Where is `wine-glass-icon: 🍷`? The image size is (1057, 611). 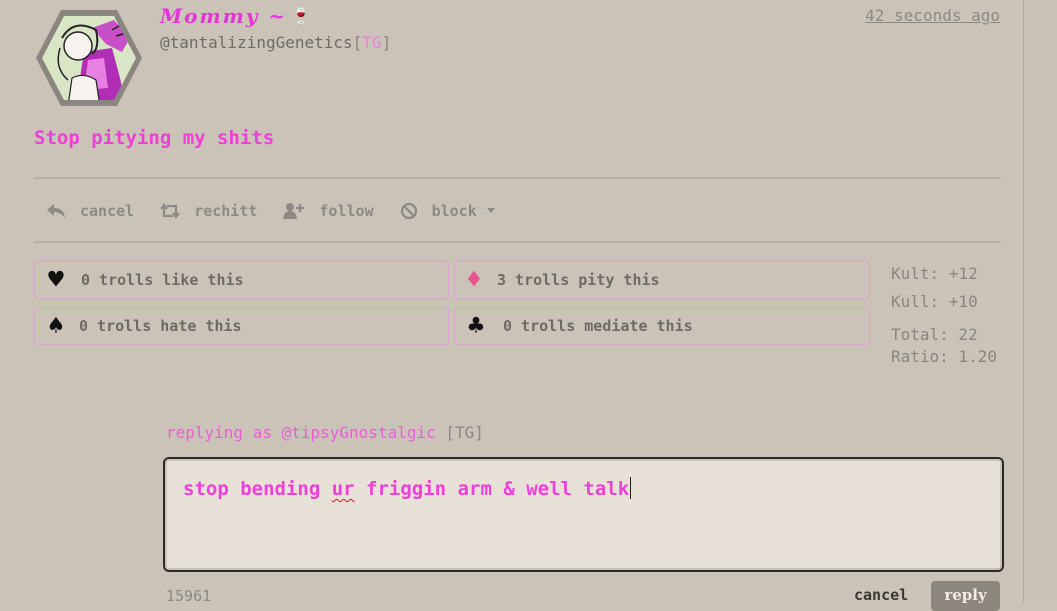
wine-glass-icon: 🍷 is located at coordinates (302, 15).